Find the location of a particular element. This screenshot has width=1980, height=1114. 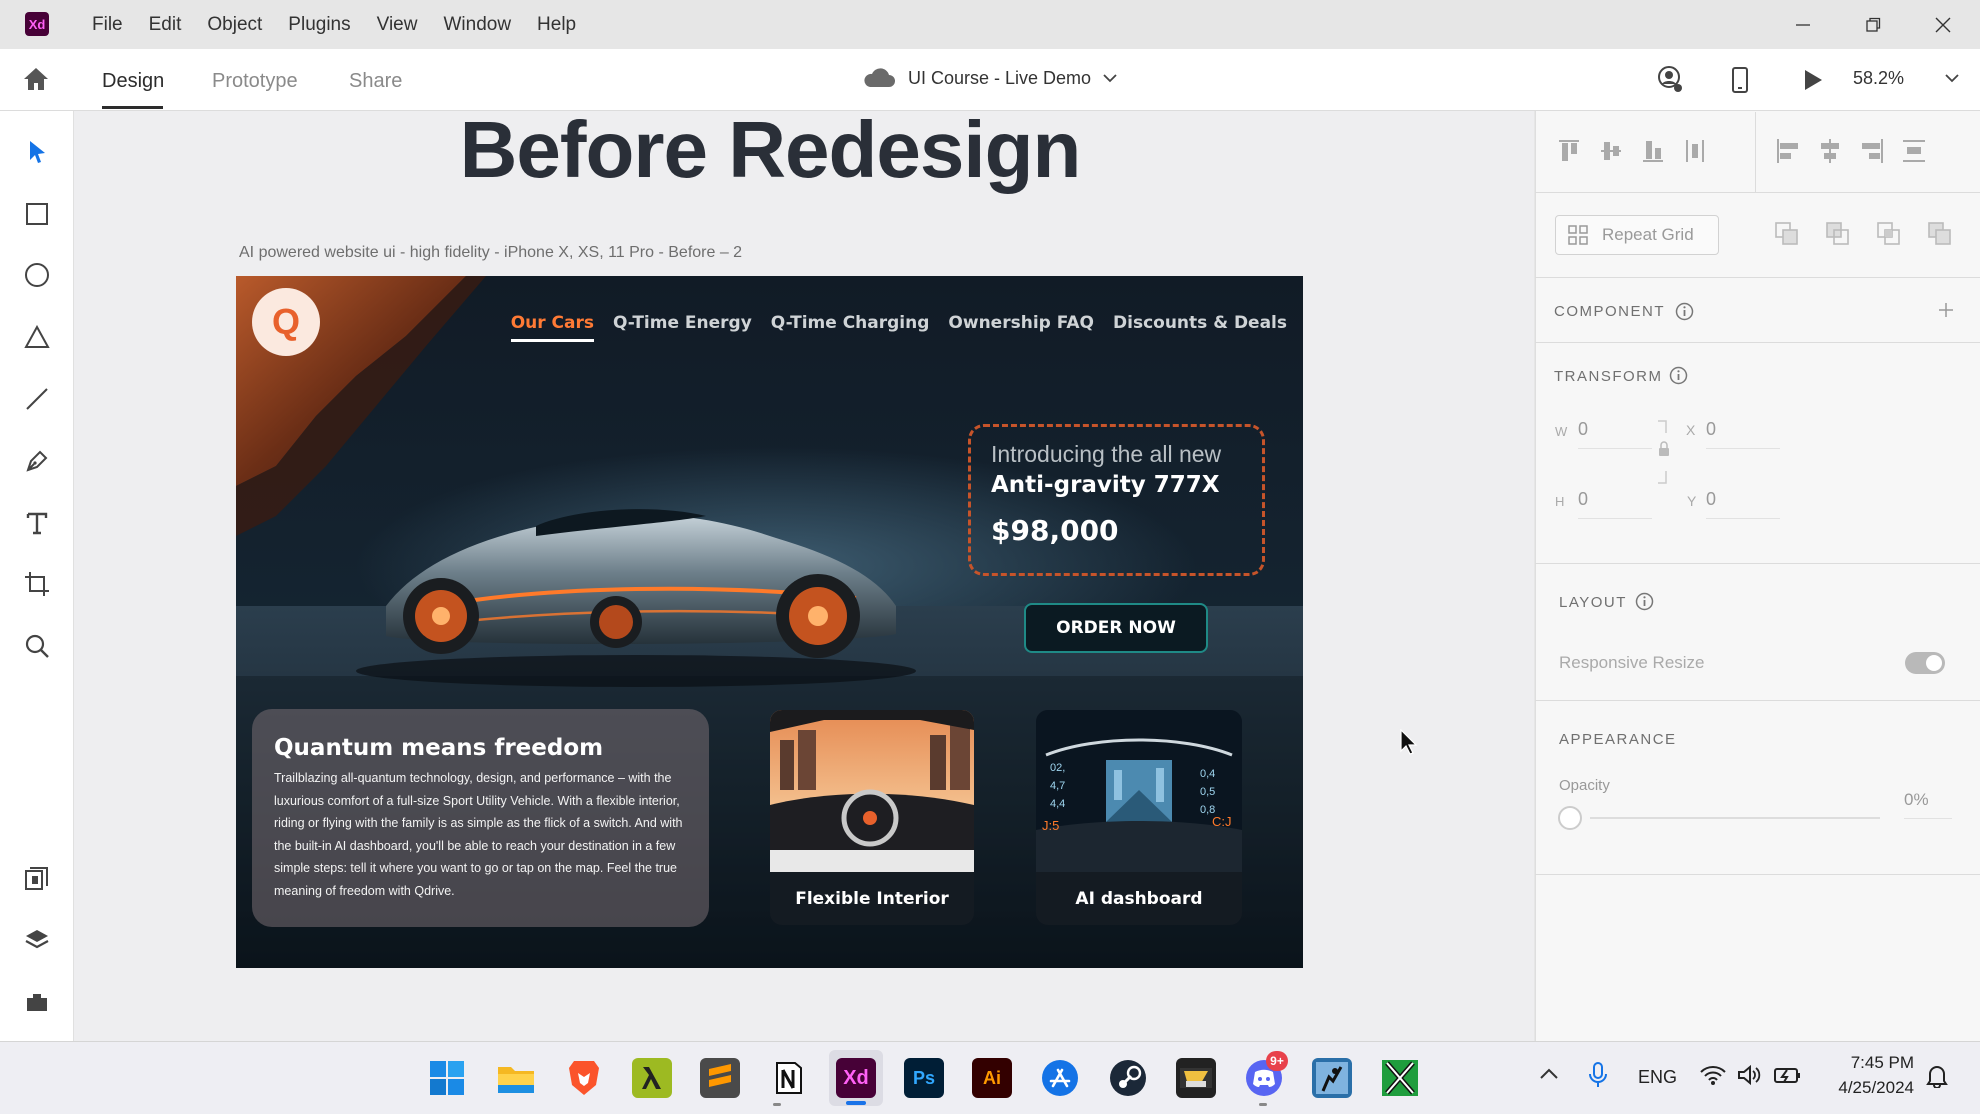

nav-our-cars: Our Cars is located at coordinates (552, 327).